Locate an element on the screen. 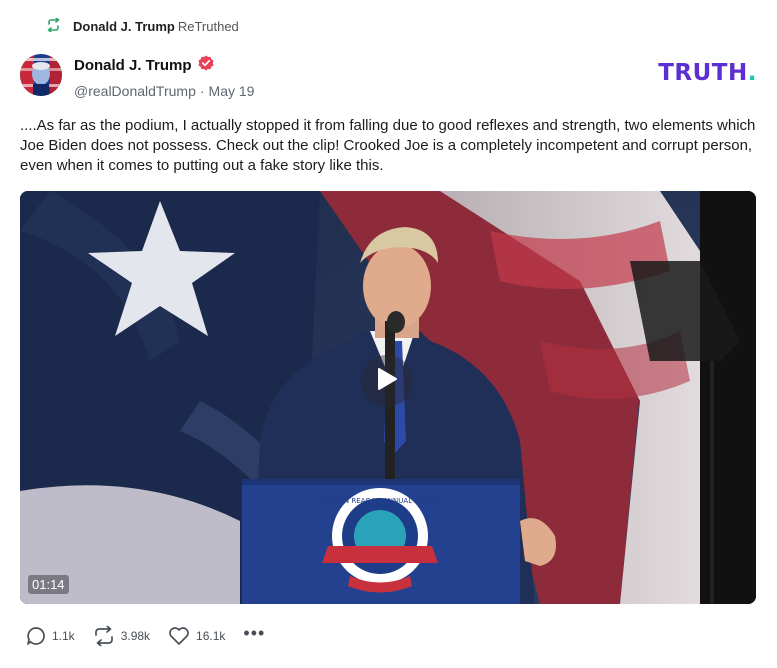 Image resolution: width=777 pixels, height=668 pixels. play-button is located at coordinates (387, 381).